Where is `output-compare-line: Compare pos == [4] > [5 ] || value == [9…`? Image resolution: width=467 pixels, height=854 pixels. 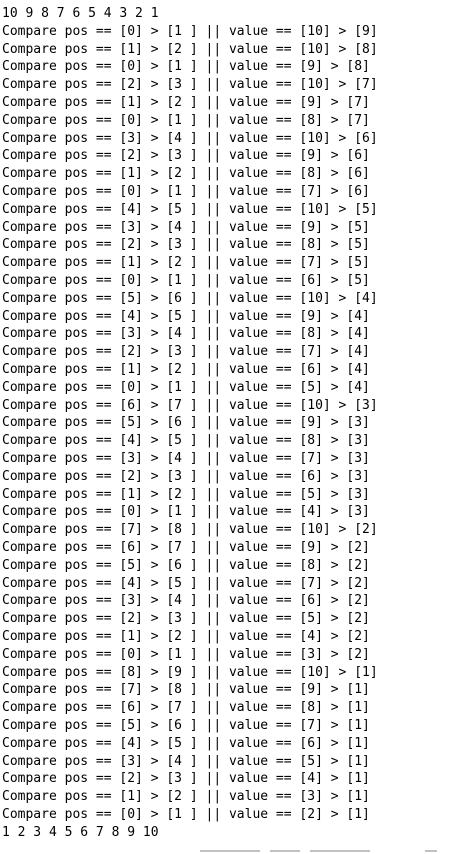 output-compare-line: Compare pos == [4] > [5 ] || value == [9… is located at coordinates (186, 316).